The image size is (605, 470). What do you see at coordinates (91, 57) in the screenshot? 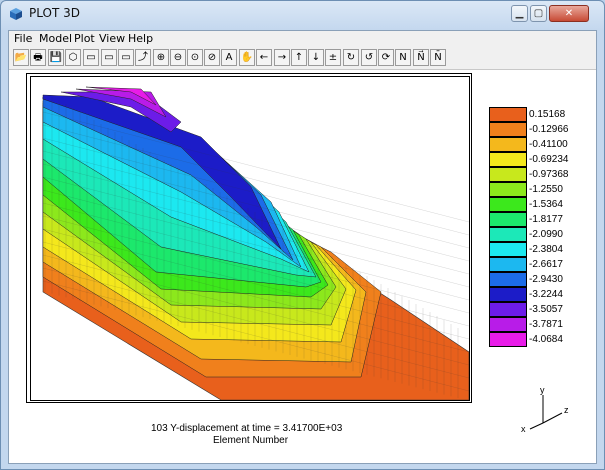
I see `panel-1-icon: ▭` at bounding box center [91, 57].